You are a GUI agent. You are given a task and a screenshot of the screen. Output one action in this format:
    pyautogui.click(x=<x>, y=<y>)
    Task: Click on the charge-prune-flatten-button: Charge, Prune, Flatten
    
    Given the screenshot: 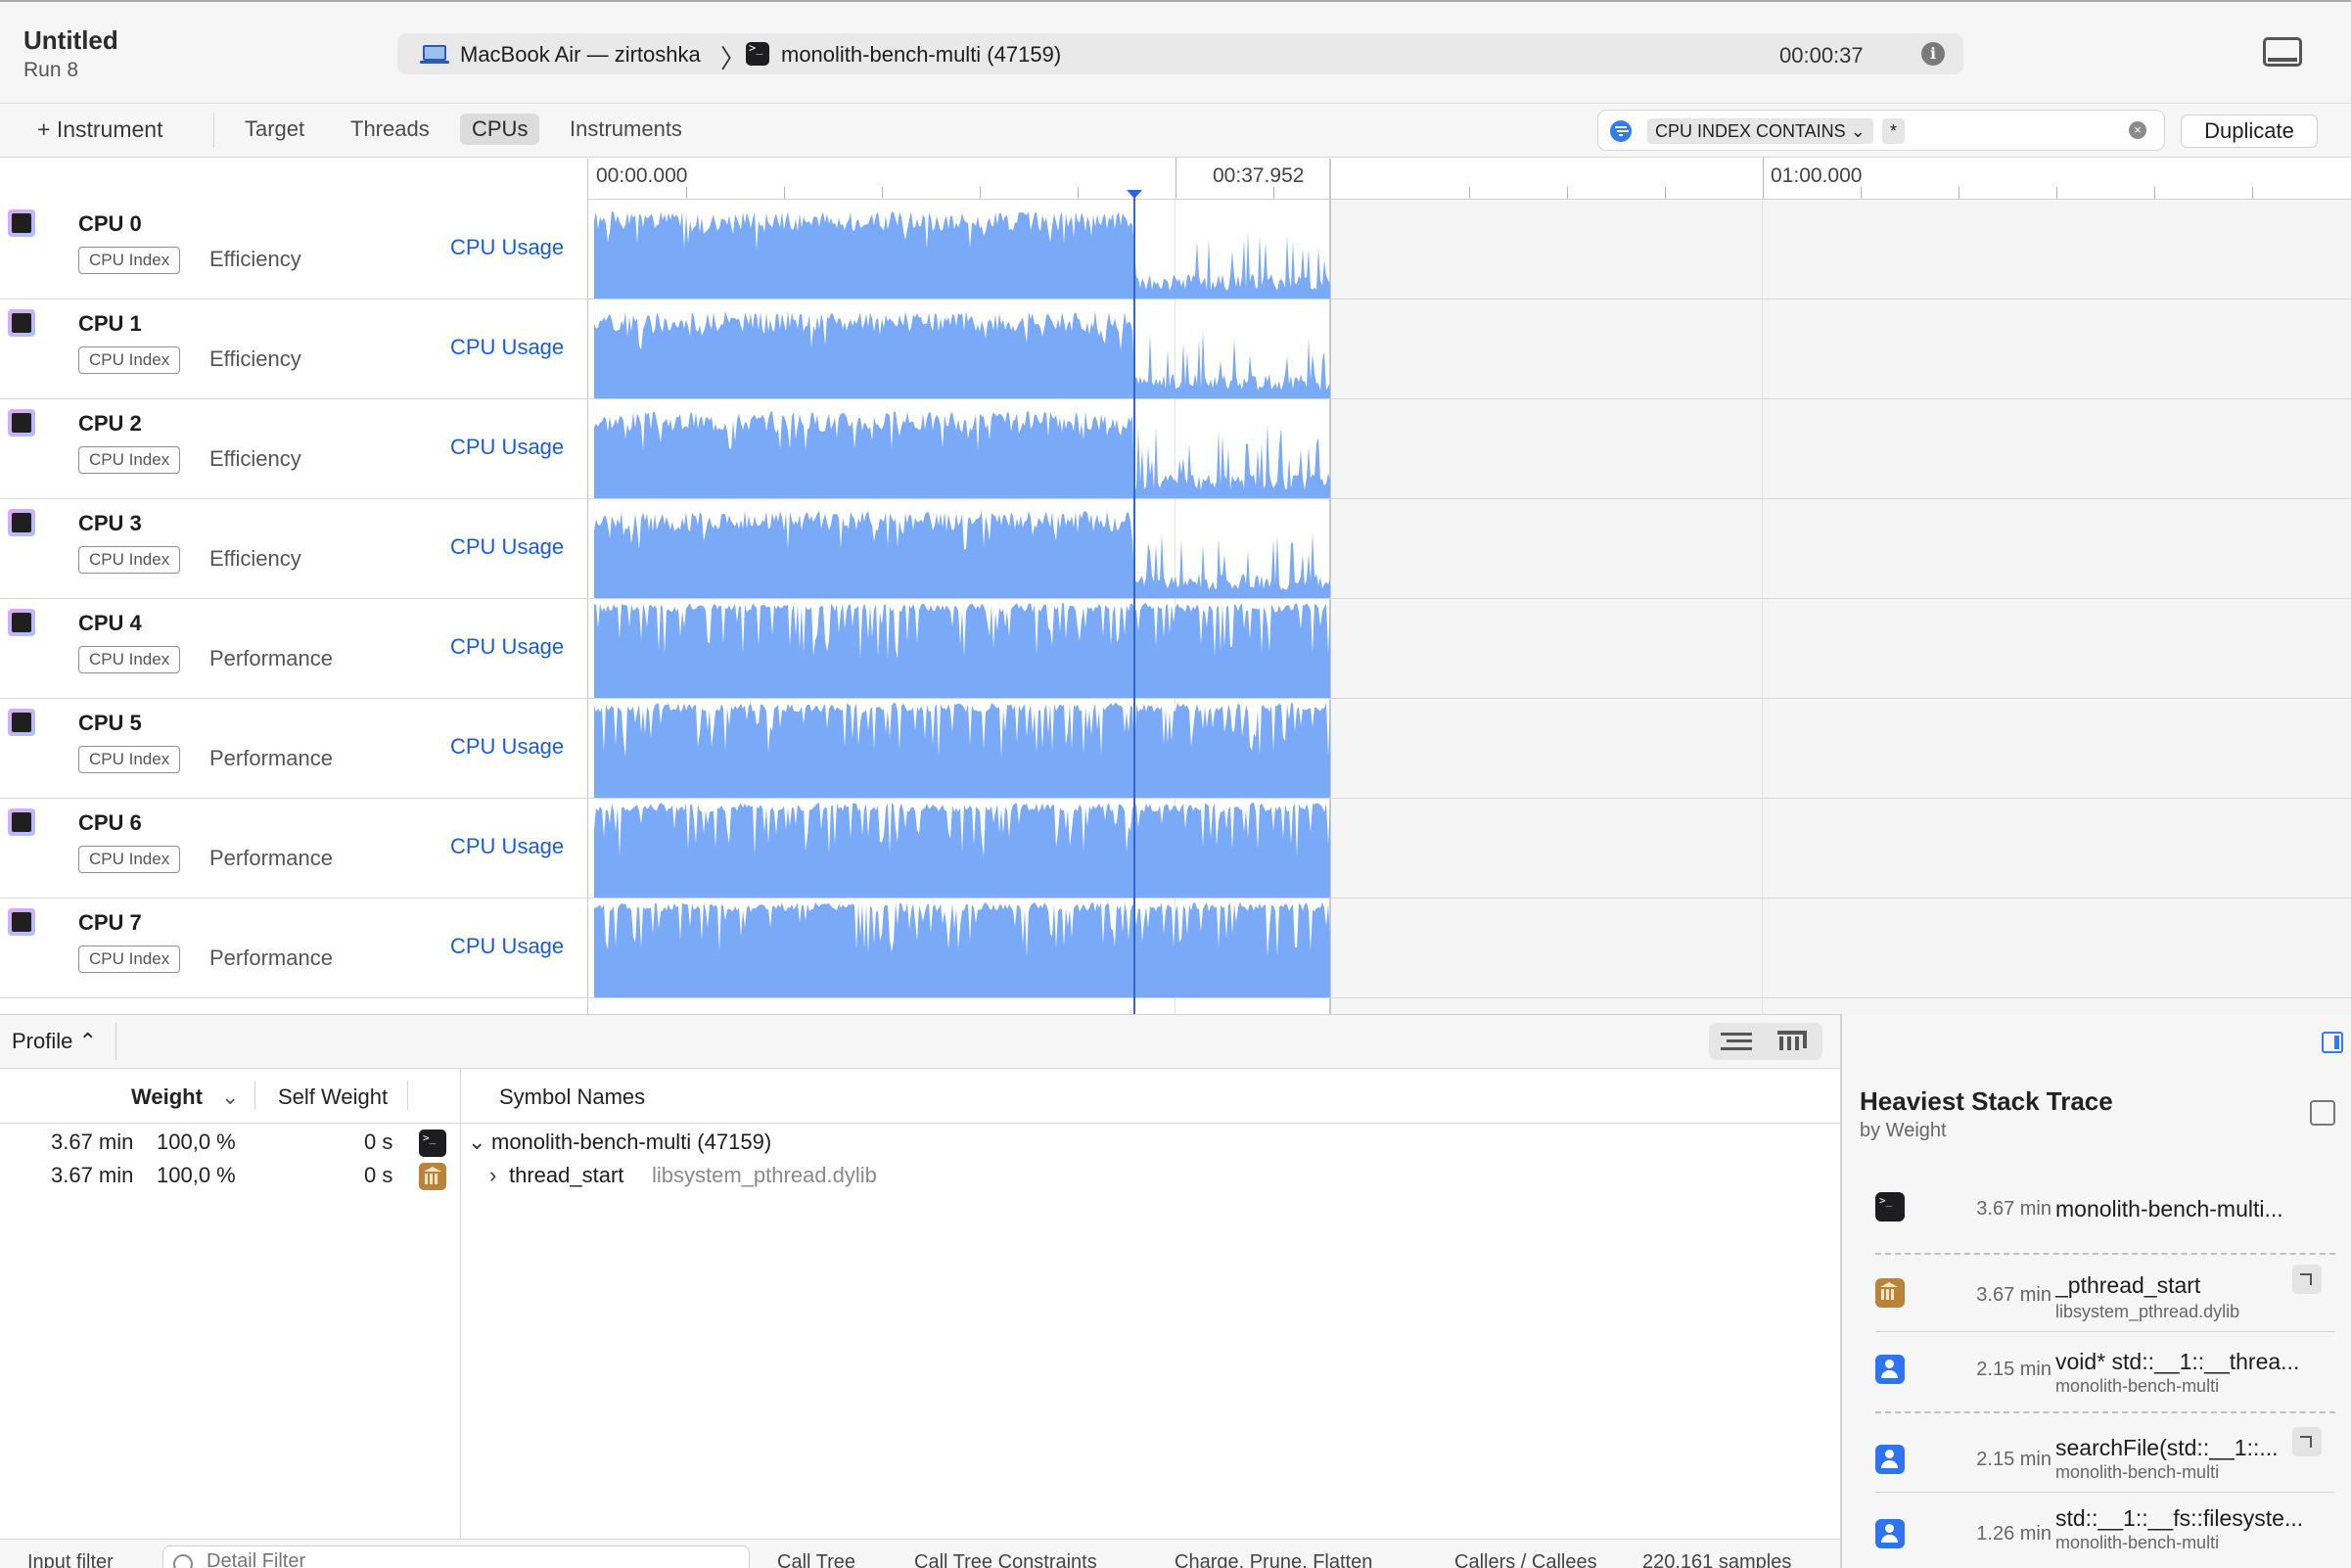 What is the action you would take?
    pyautogui.click(x=1274, y=1559)
    